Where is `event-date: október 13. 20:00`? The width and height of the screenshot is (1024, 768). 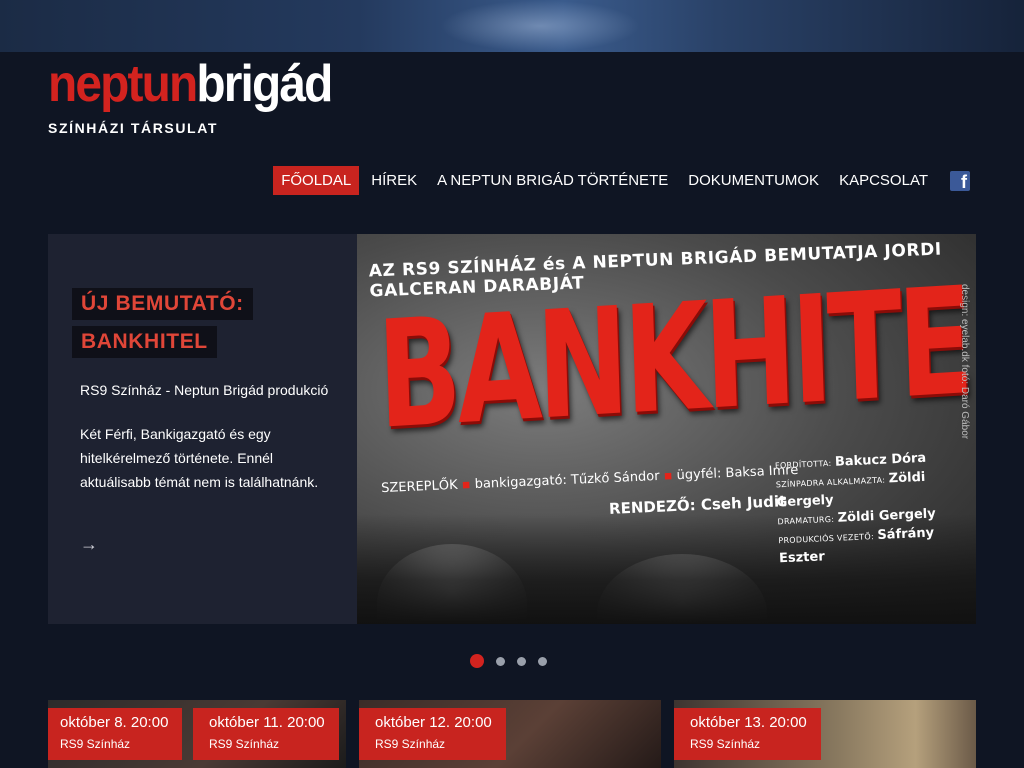 event-date: október 13. 20:00 is located at coordinates (748, 722).